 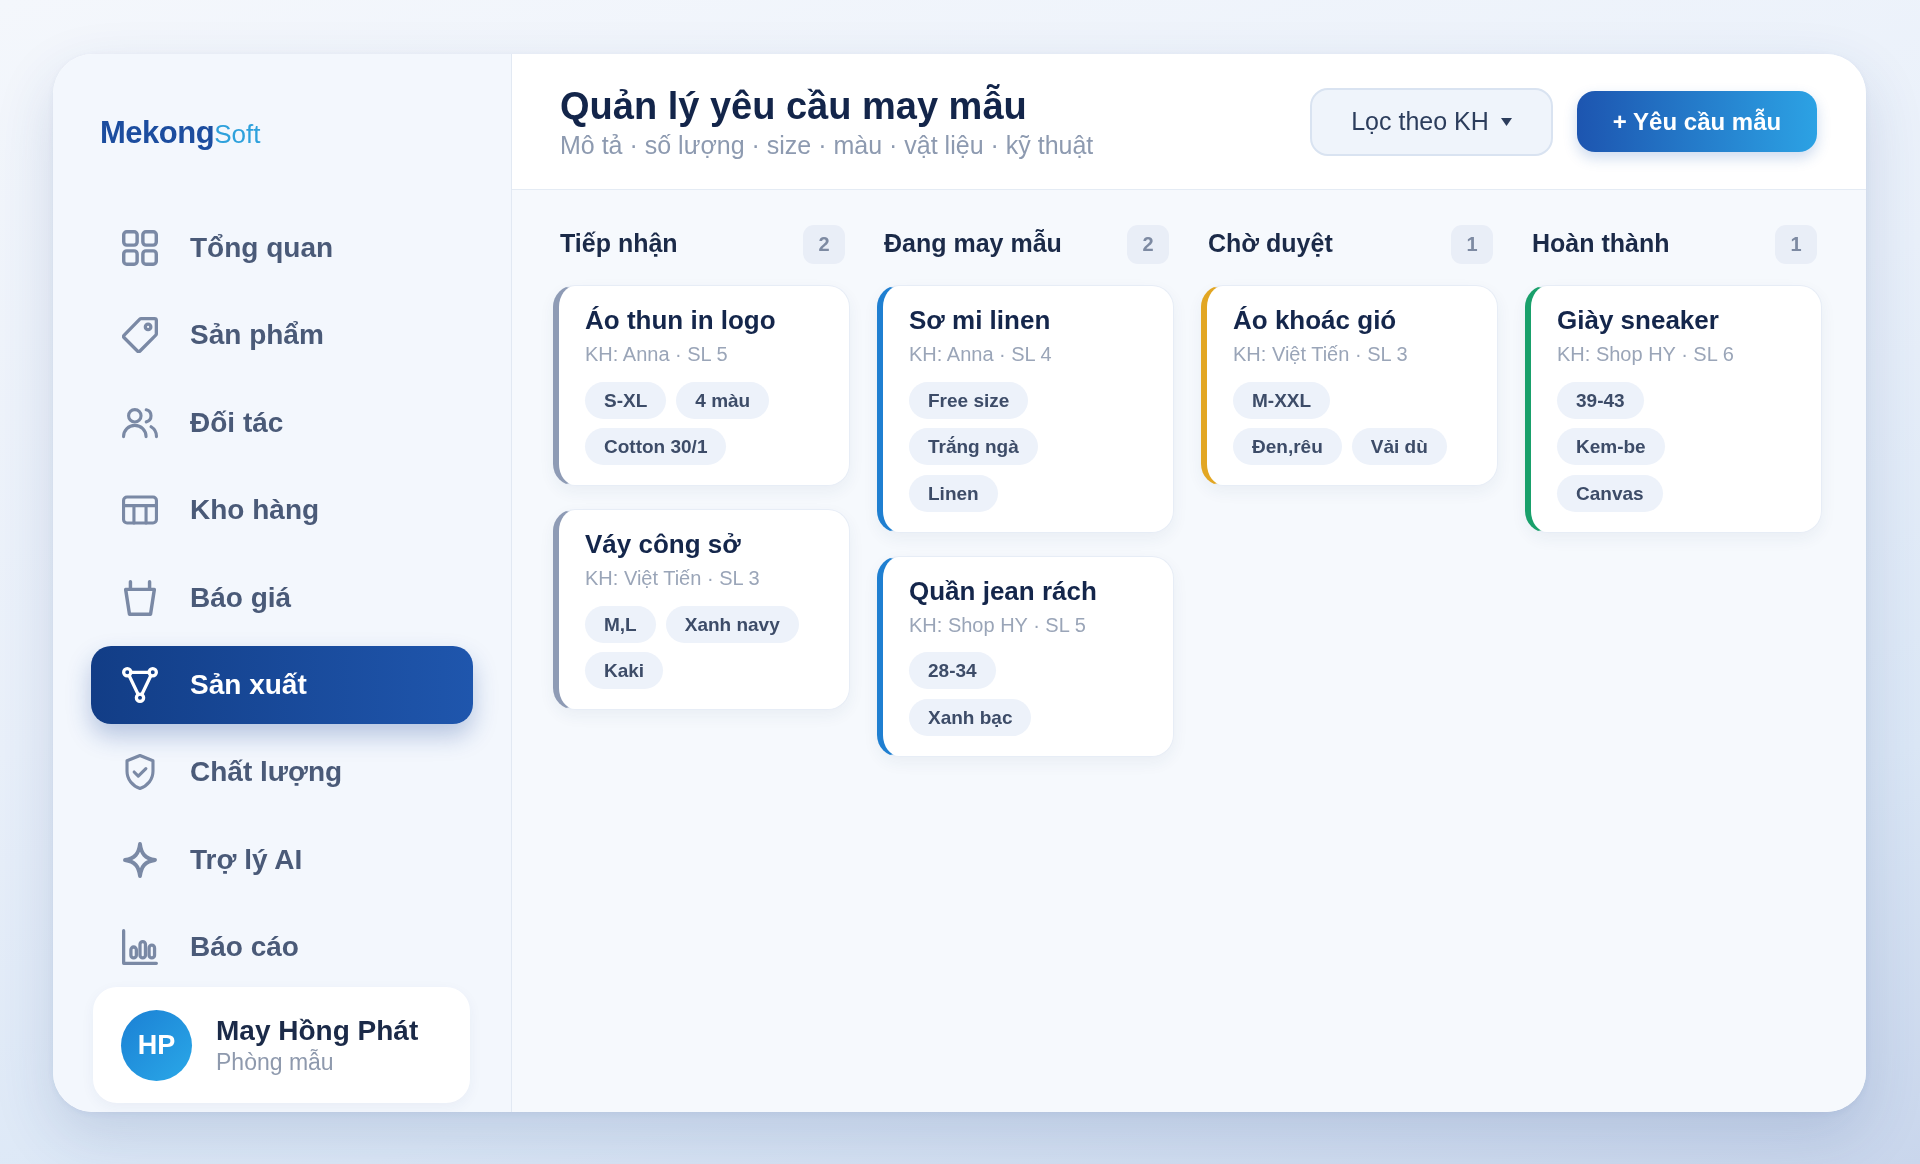 I want to click on spec-tag: Xanh navy, so click(x=732, y=624).